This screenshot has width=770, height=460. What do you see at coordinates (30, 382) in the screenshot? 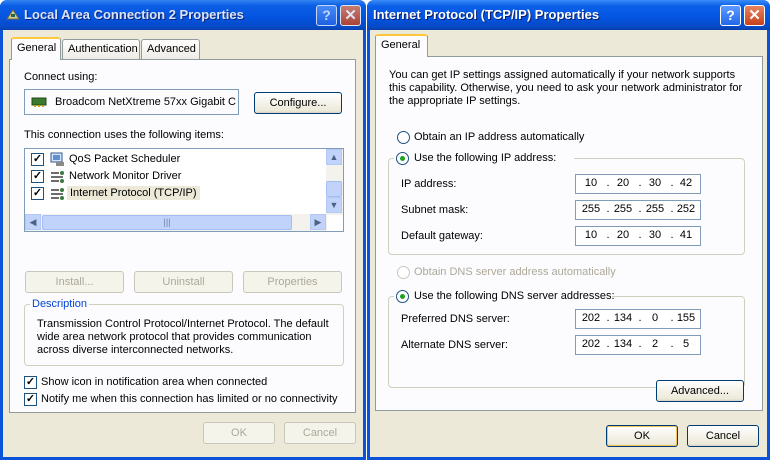
I see `show-icon-checkbox: ✓` at bounding box center [30, 382].